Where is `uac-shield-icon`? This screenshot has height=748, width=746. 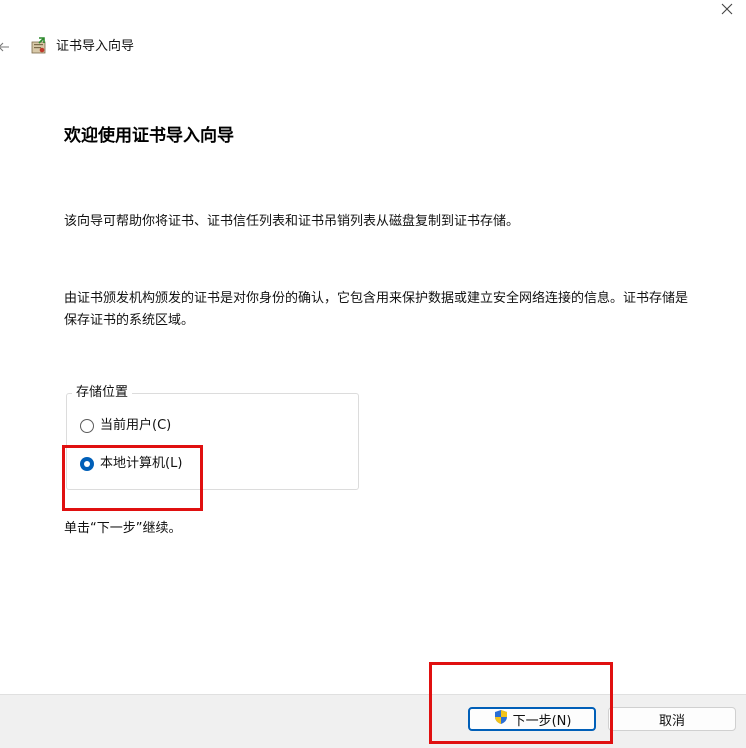 uac-shield-icon is located at coordinates (501, 719).